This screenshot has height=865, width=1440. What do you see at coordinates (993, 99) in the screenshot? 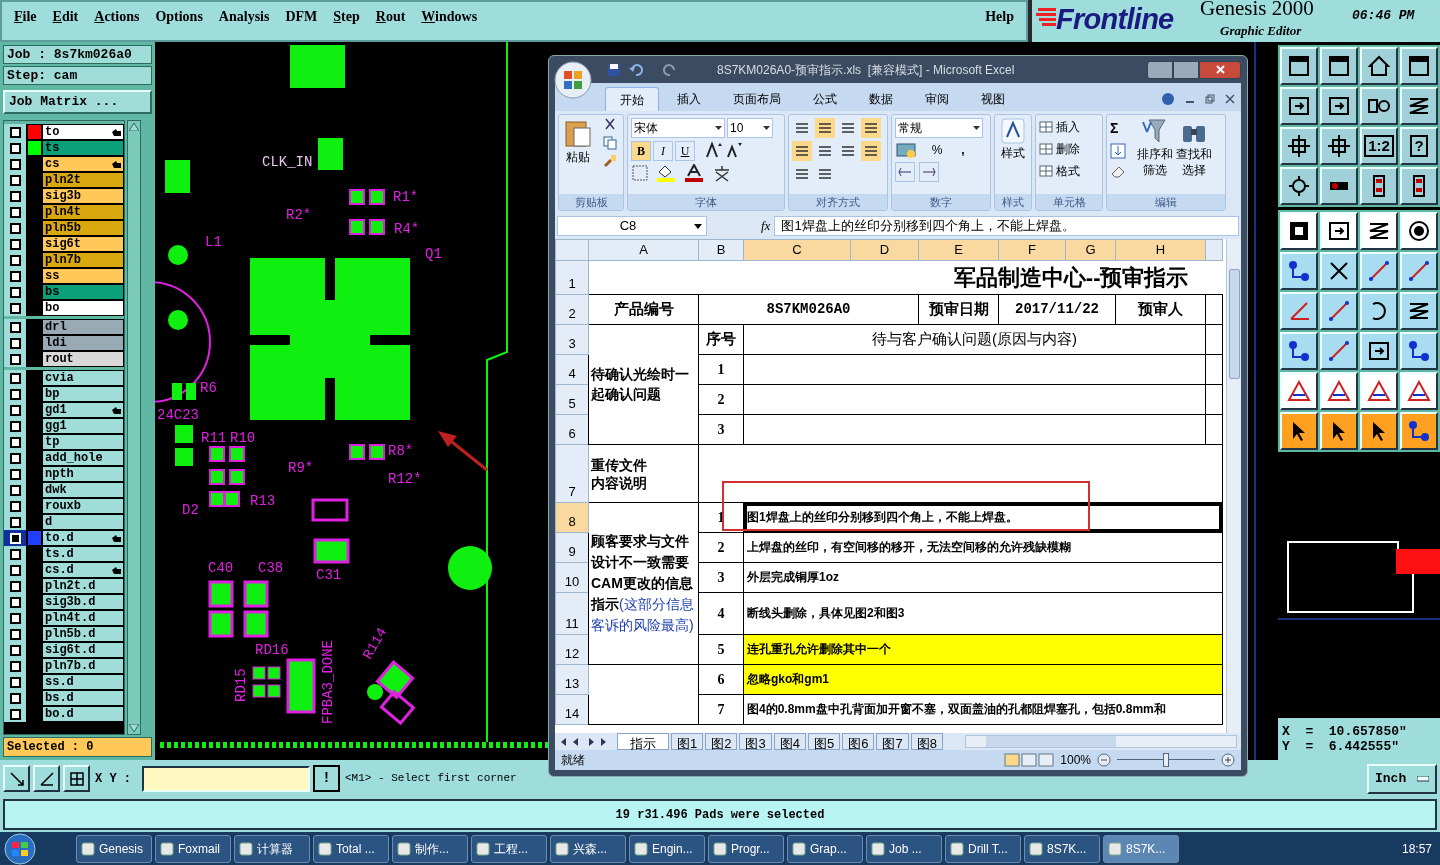
I see `ribbon-tab: 视图` at bounding box center [993, 99].